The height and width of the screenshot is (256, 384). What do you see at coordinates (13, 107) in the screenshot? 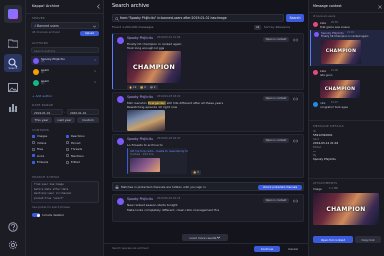
I see `rail-stats-button` at bounding box center [13, 107].